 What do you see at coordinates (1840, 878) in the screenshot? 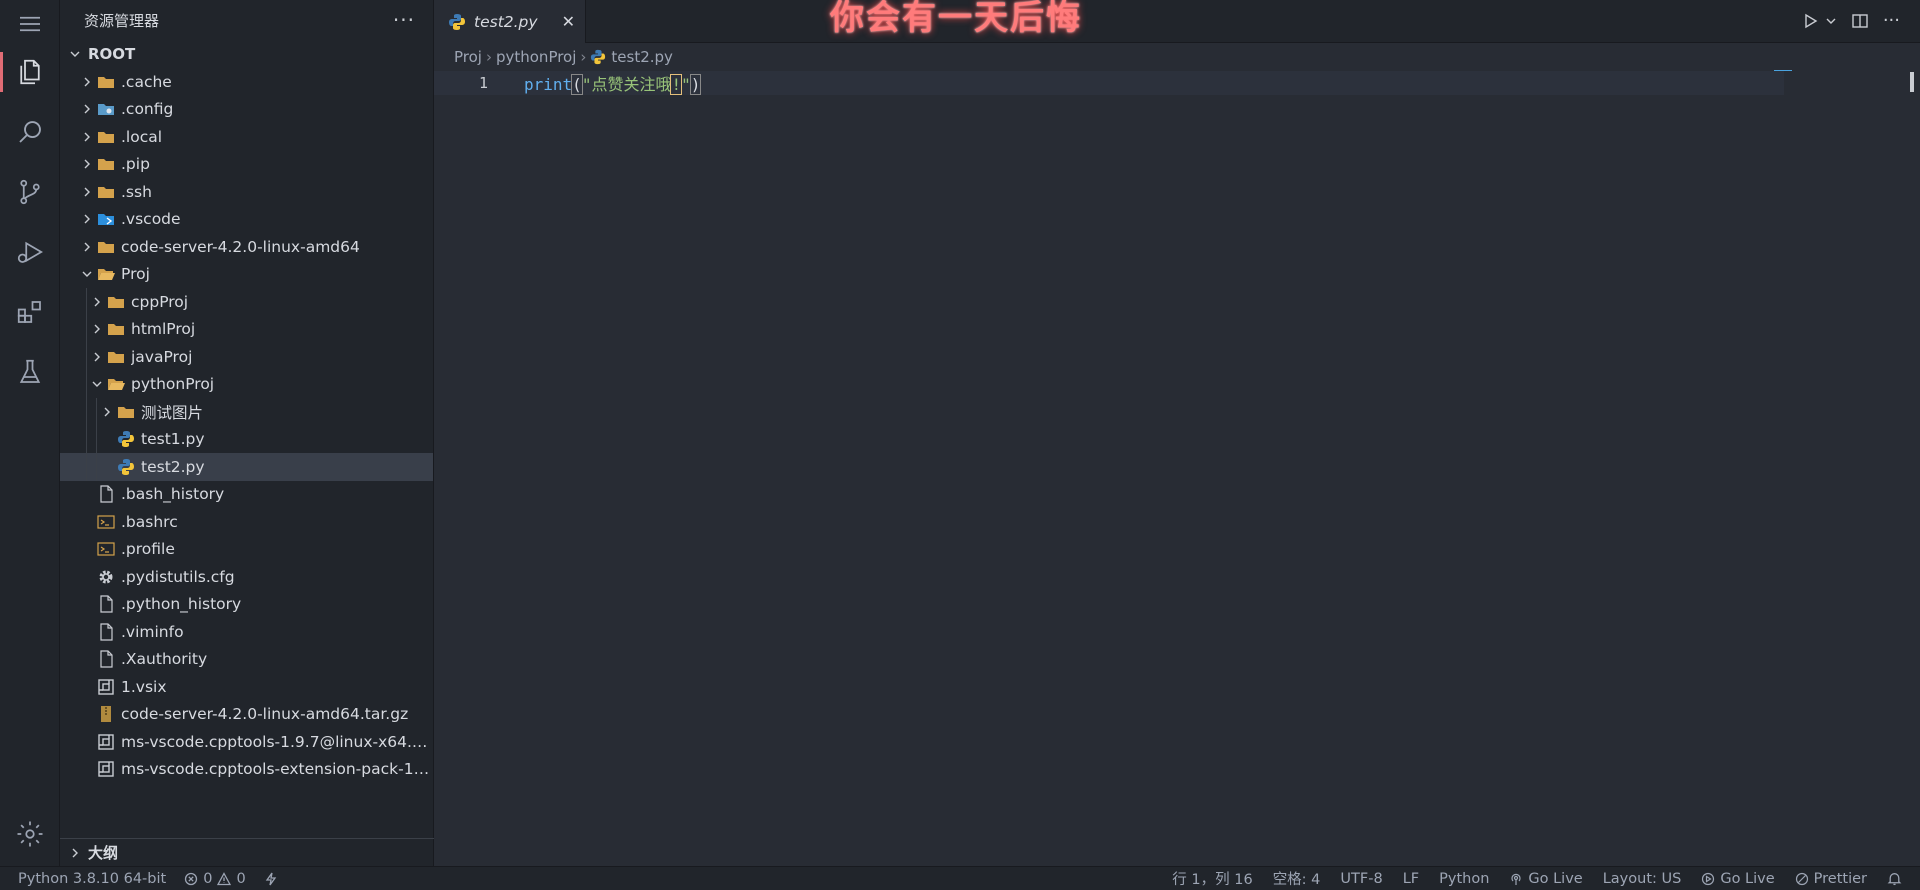
I see `prettier-label: Prettier` at bounding box center [1840, 878].